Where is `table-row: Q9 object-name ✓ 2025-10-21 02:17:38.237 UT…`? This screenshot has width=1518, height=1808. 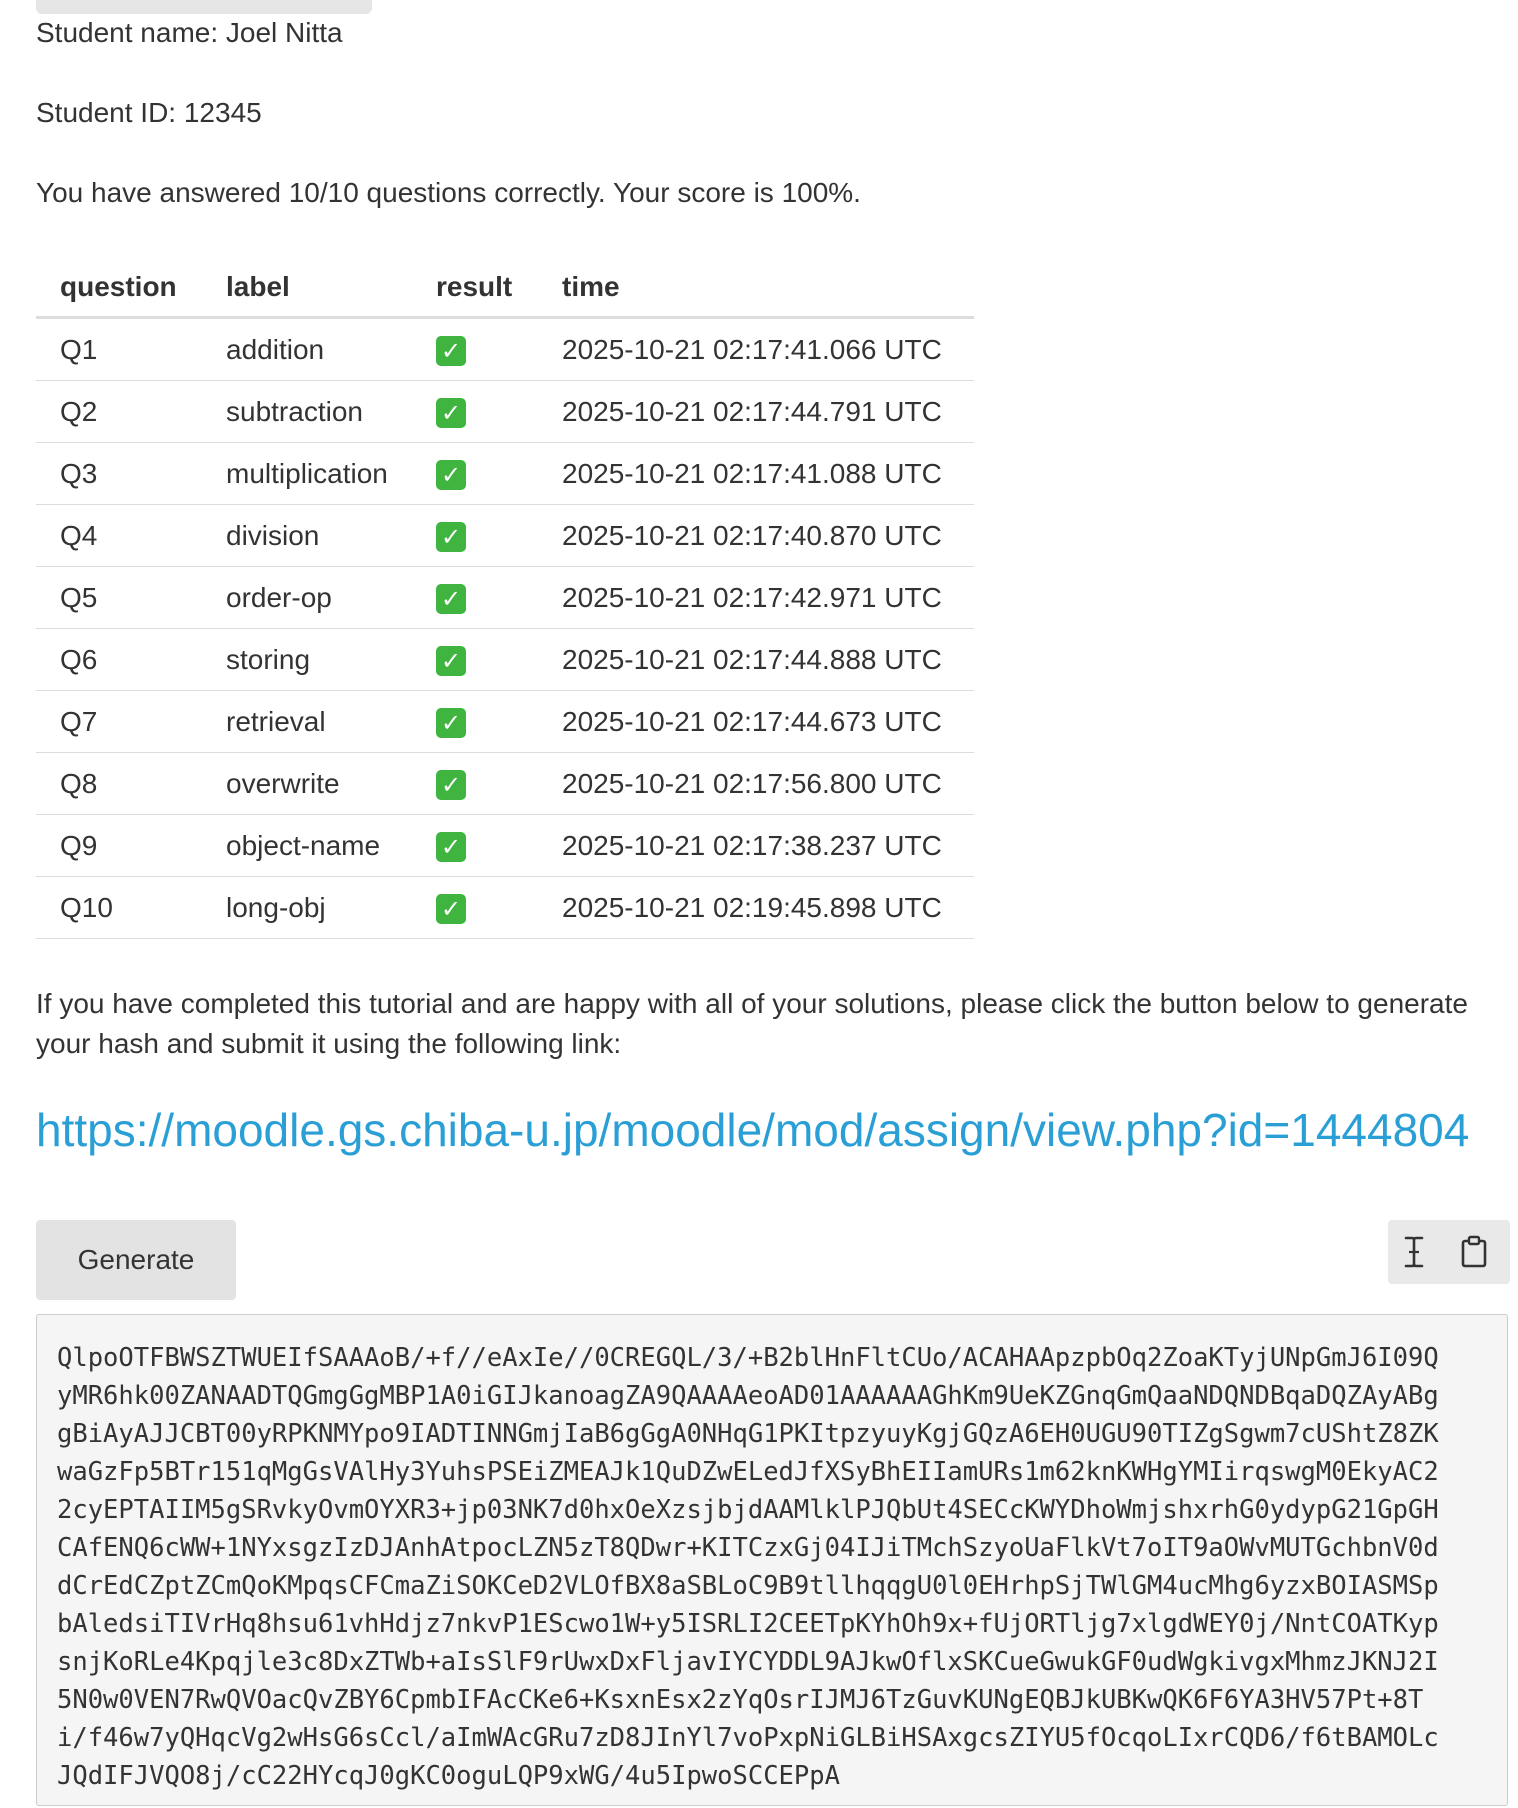 table-row: Q9 object-name ✓ 2025-10-21 02:17:38.237 UT… is located at coordinates (505, 845).